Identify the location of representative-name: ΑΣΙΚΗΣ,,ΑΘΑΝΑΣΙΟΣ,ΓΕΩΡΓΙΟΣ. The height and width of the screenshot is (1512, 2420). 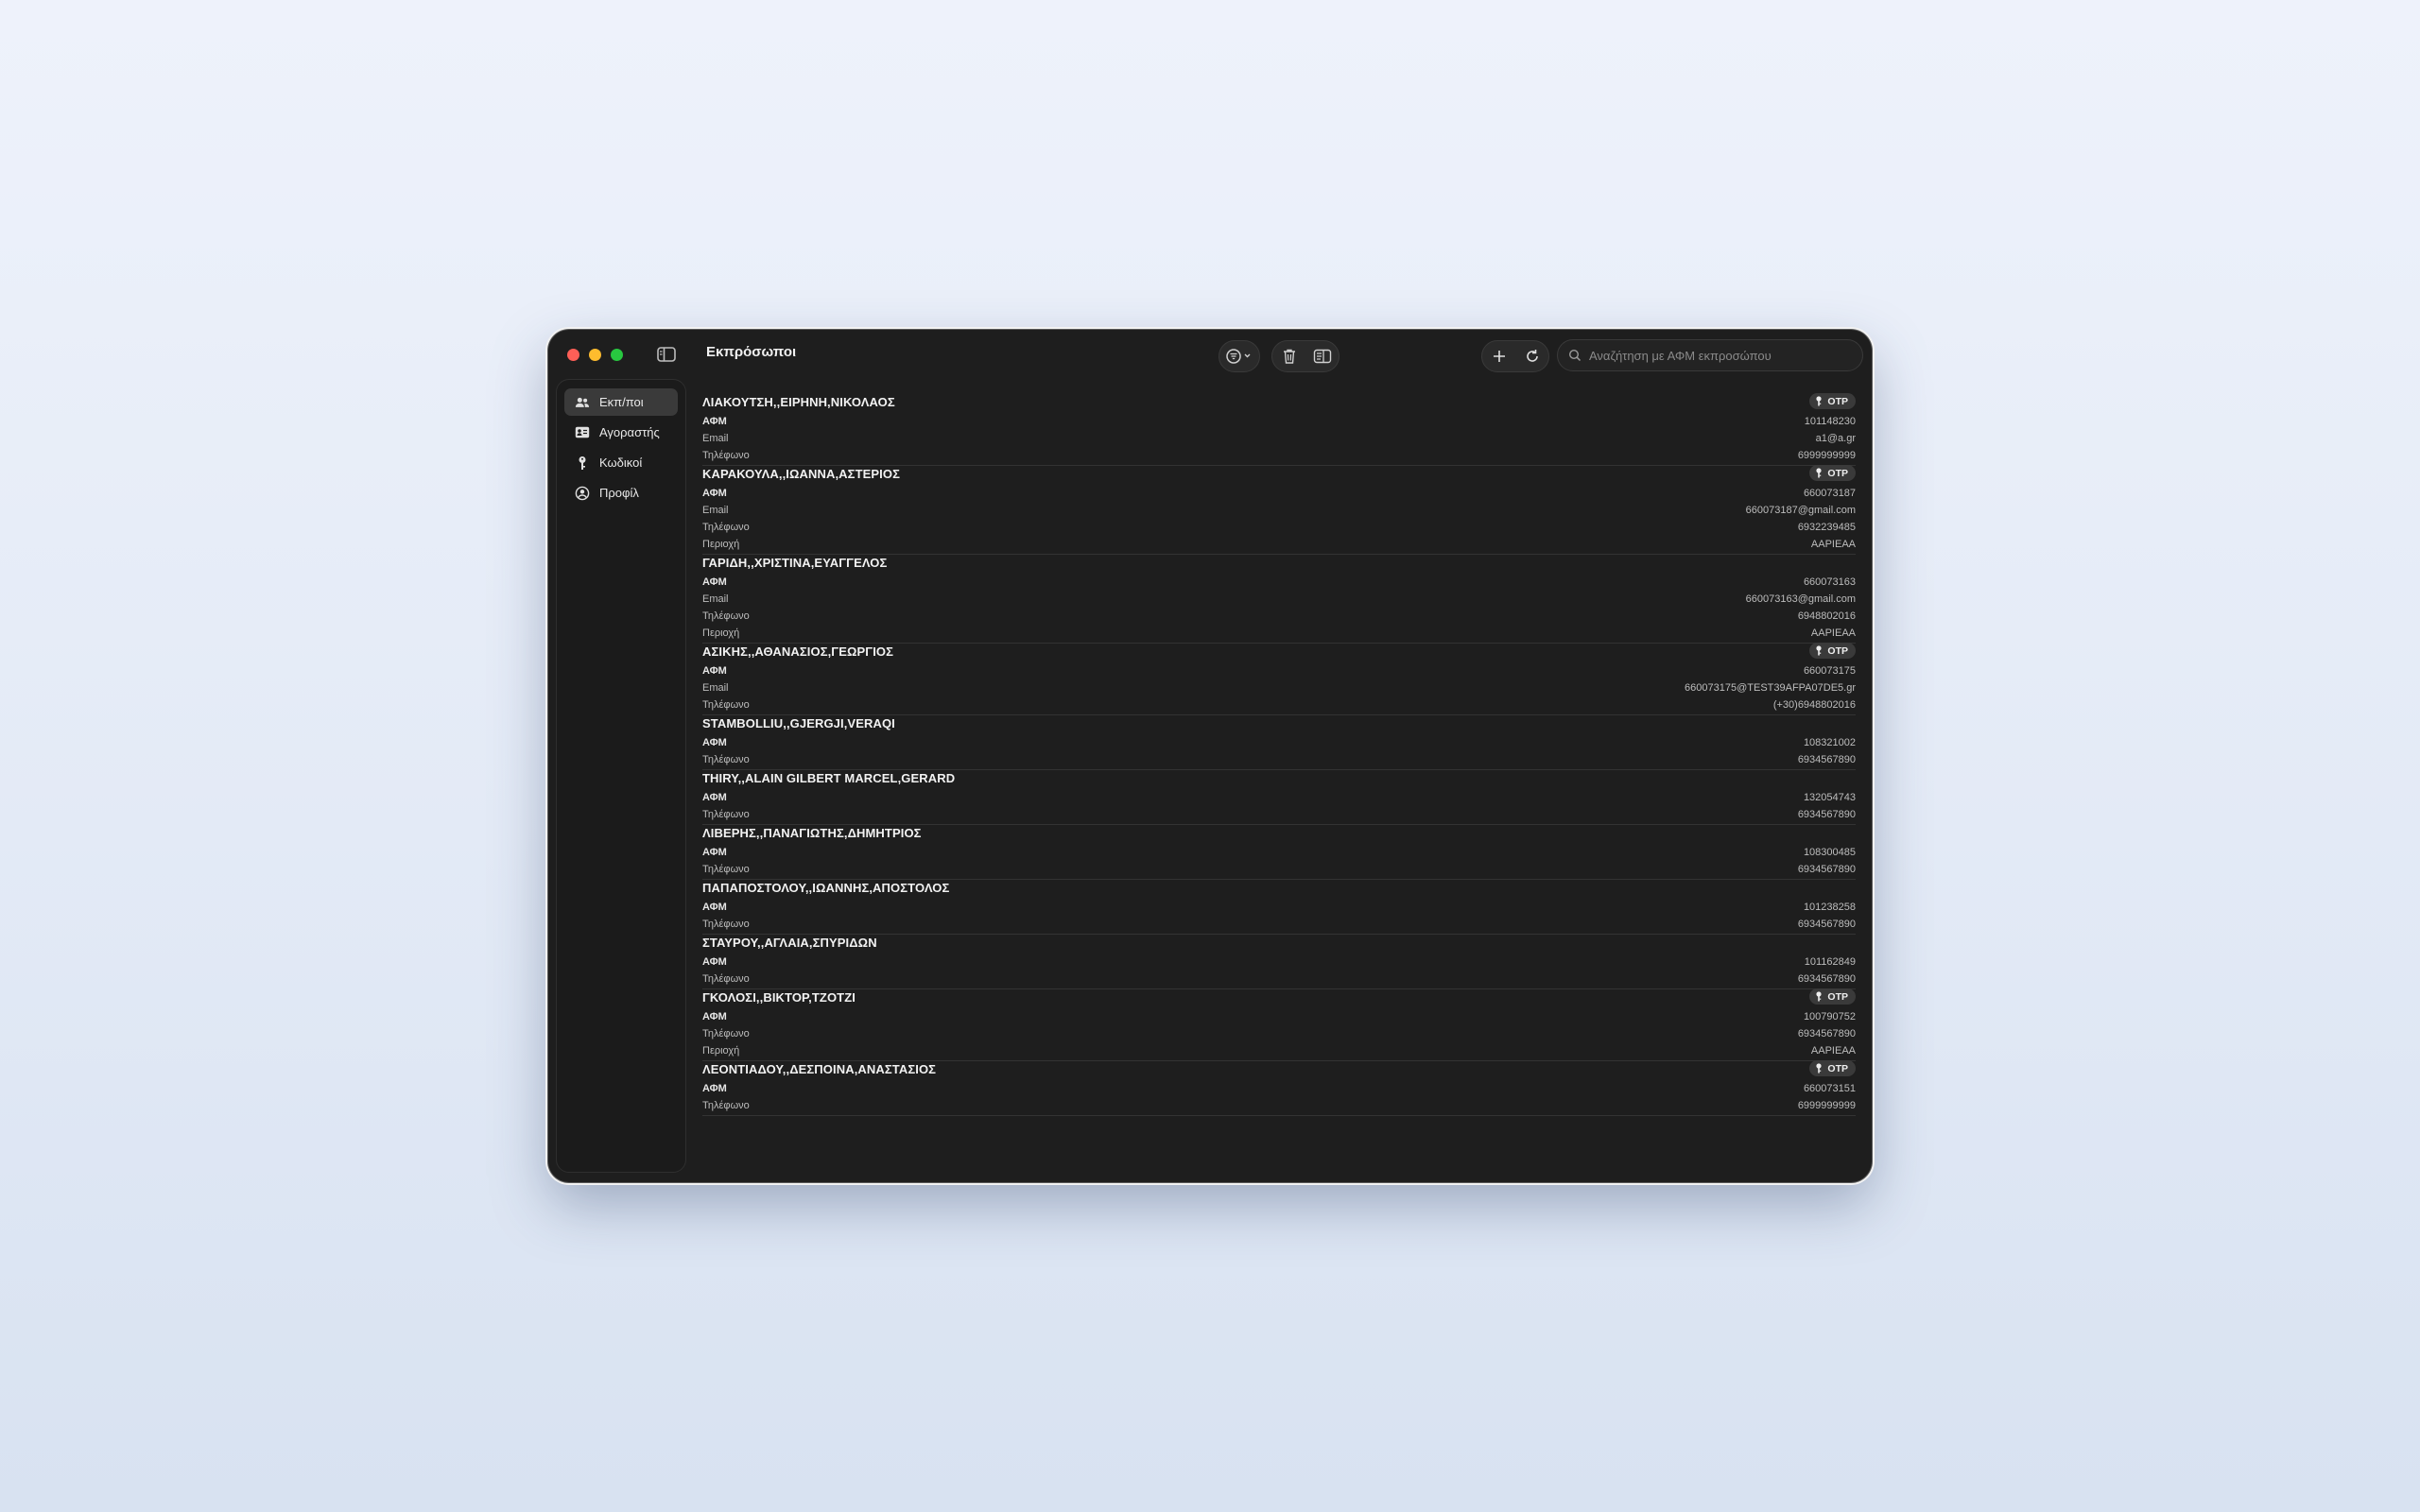
(798, 651).